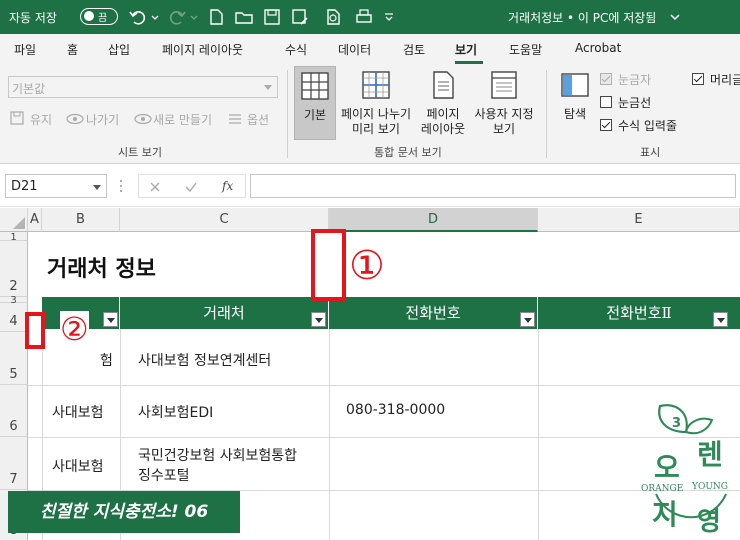 The height and width of the screenshot is (540, 740). Describe the element at coordinates (300, 17) in the screenshot. I see `save-as-icon` at that location.